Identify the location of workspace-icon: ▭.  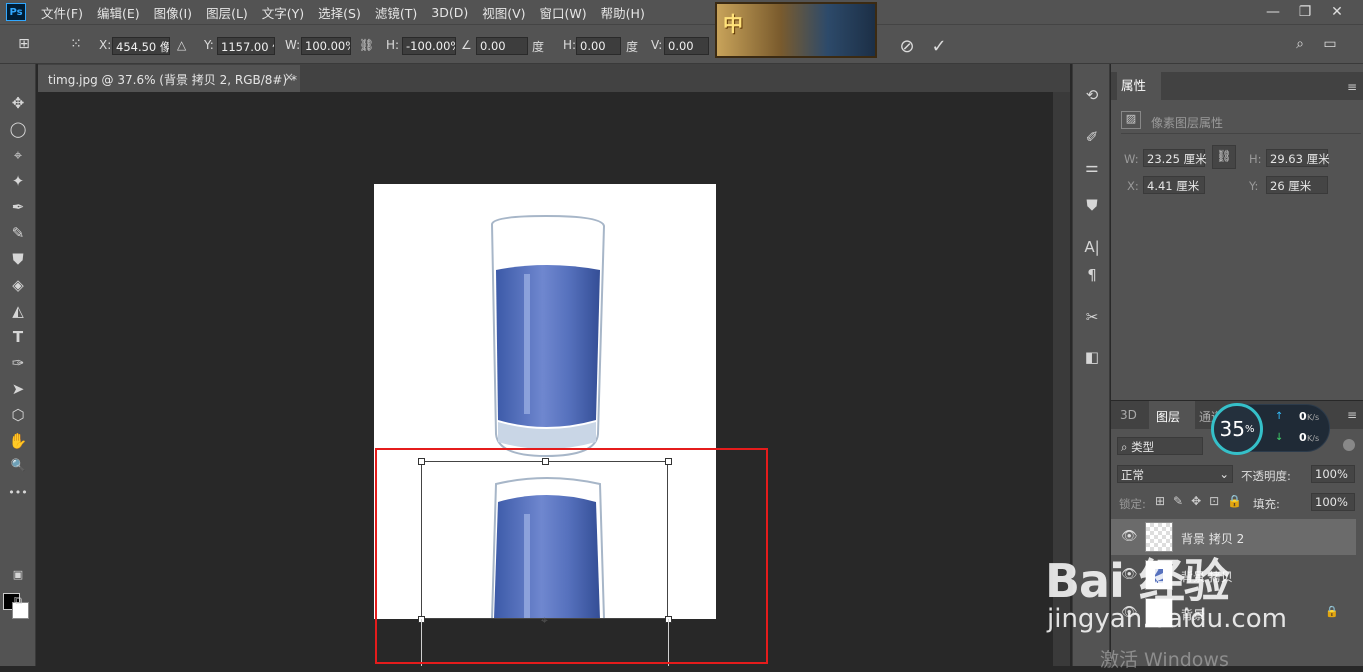
(1330, 46).